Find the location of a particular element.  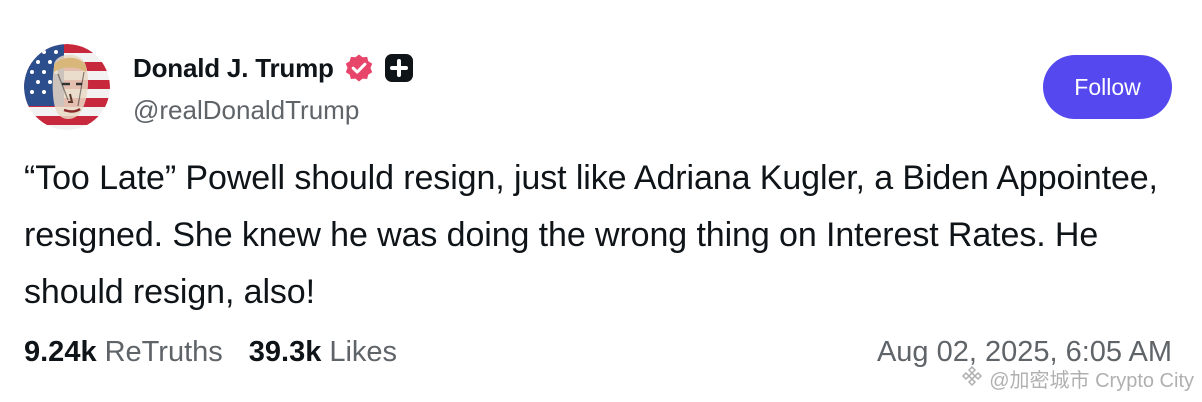

follow-button: Follow is located at coordinates (1107, 87).